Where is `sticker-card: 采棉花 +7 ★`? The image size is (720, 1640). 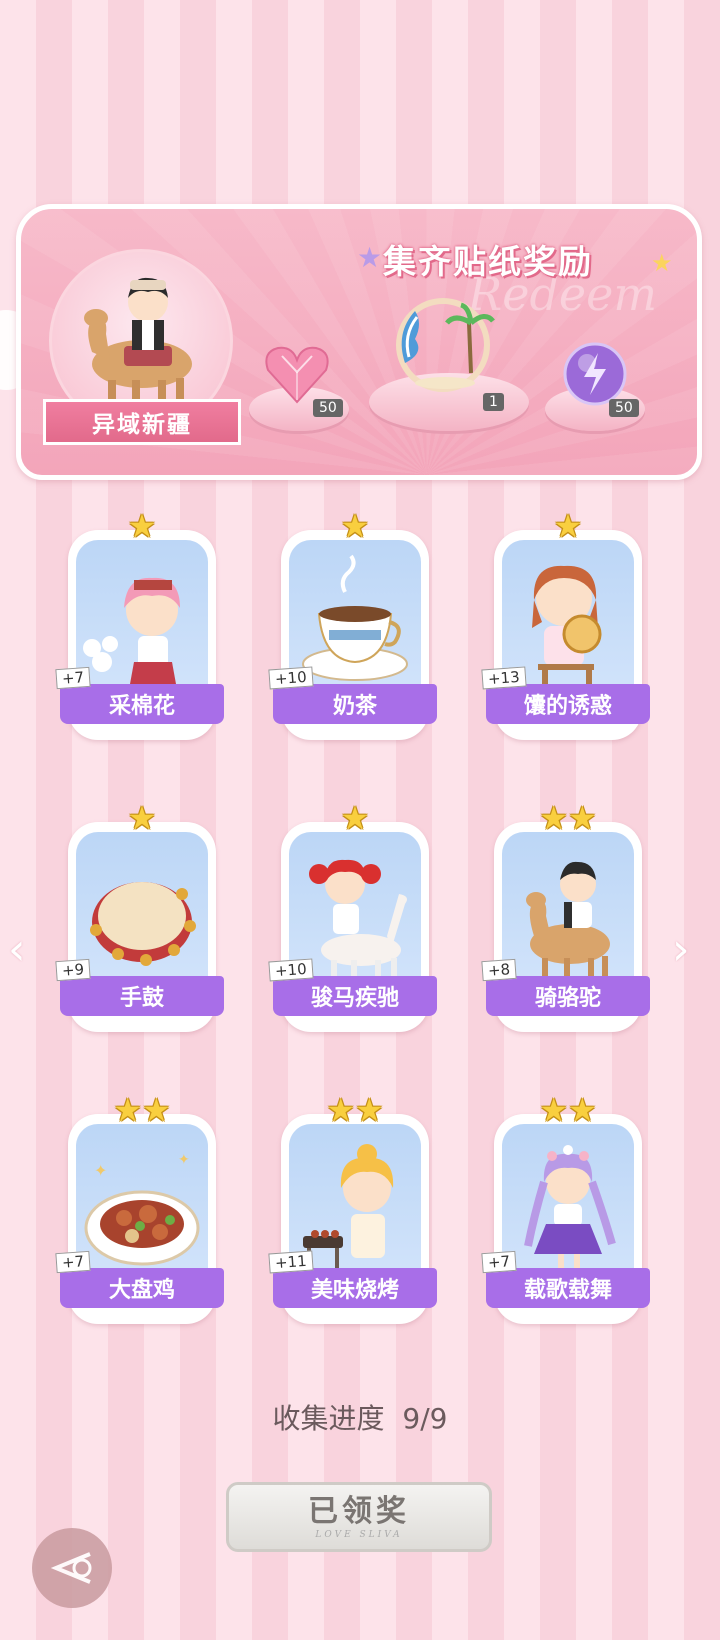
sticker-card: 采棉花 +7 ★ is located at coordinates (139, 625).